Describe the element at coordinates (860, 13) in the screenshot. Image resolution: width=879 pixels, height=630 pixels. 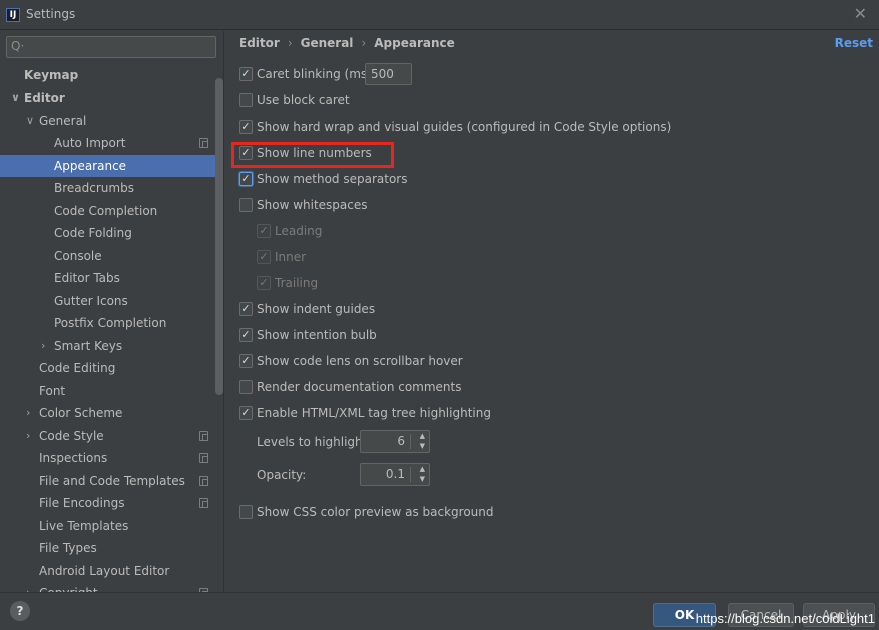
I see `close-icon: ✕` at that location.